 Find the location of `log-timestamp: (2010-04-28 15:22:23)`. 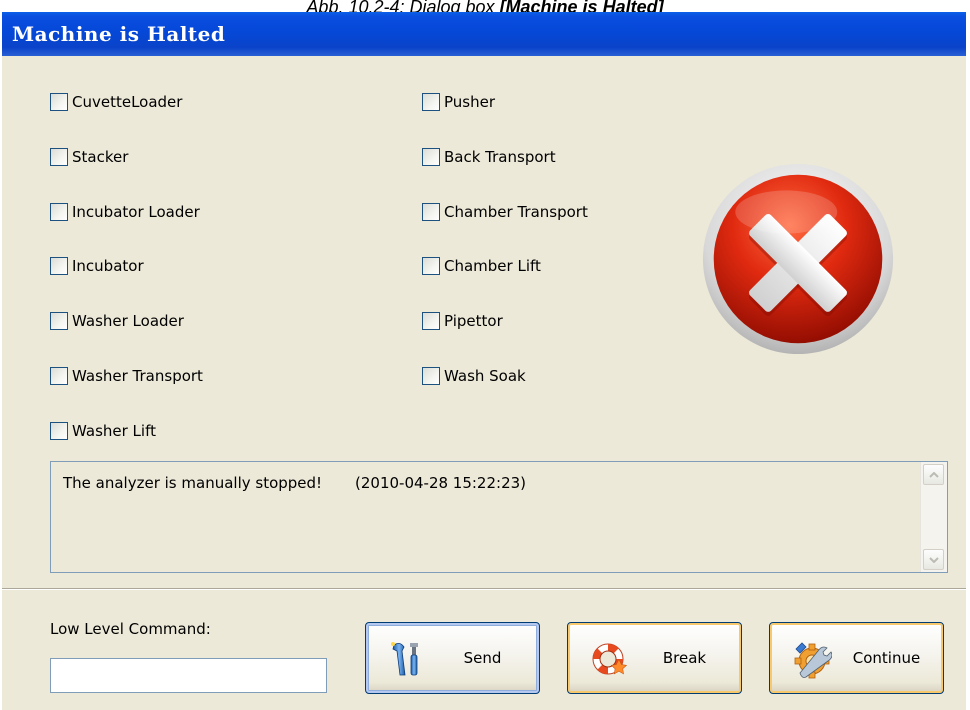

log-timestamp: (2010-04-28 15:22:23) is located at coordinates (441, 483).